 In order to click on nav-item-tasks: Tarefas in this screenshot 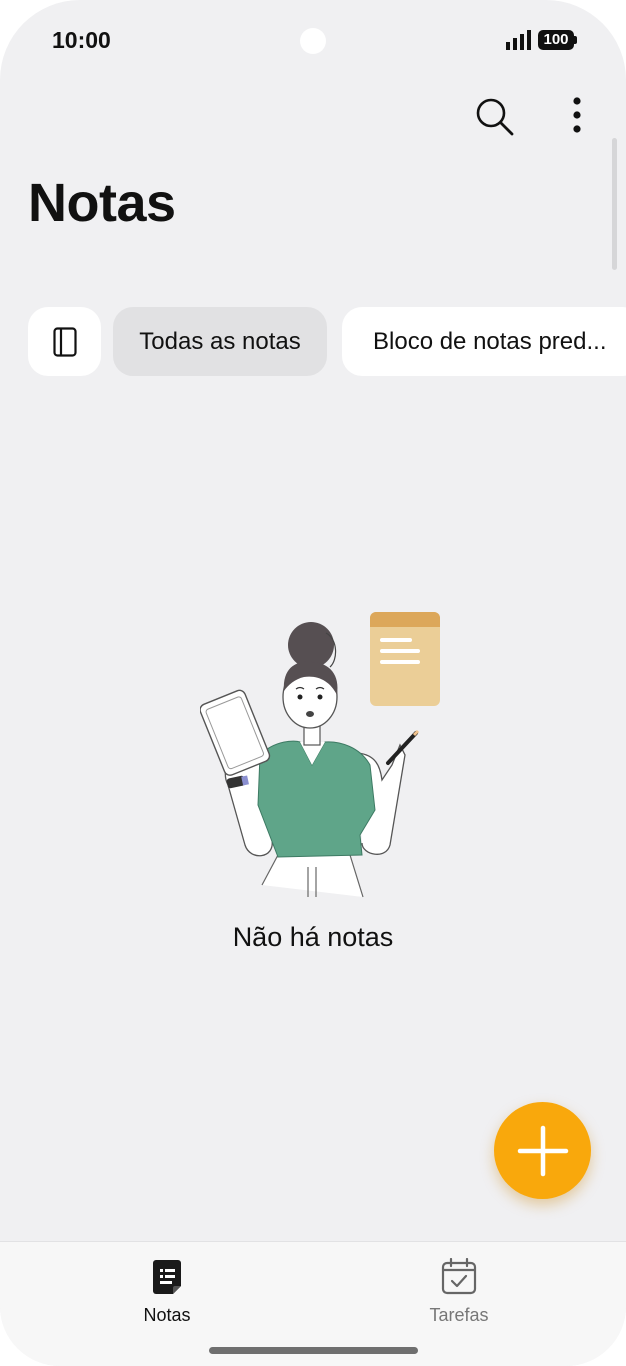, I will do `click(459, 1291)`.